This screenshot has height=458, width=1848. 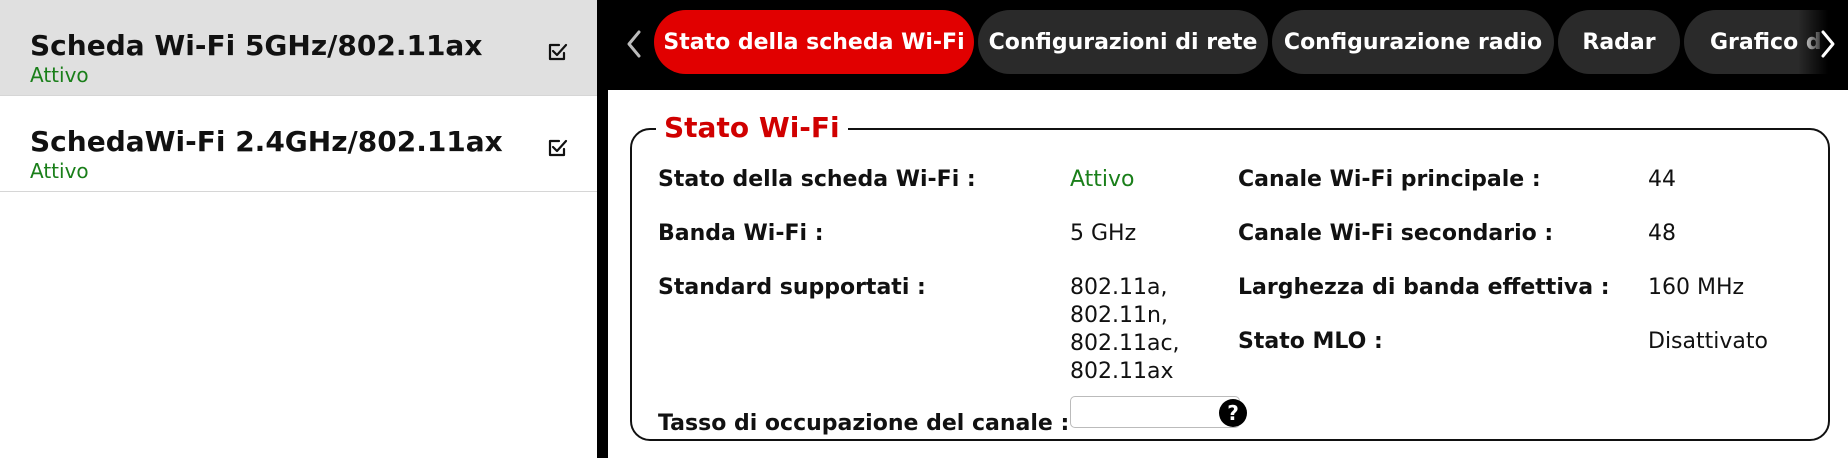 What do you see at coordinates (1119, 315) in the screenshot?
I see `standard-item: 802.11n,` at bounding box center [1119, 315].